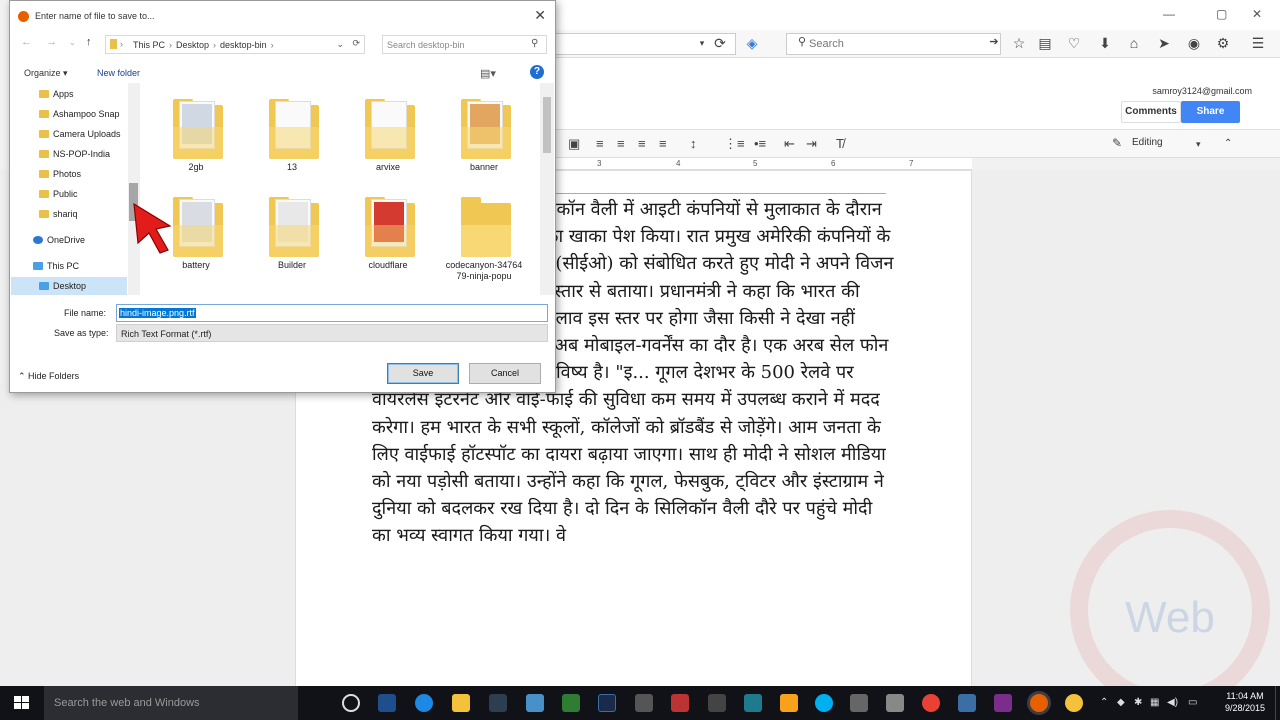  Describe the element at coordinates (663, 143) in the screenshot. I see `align-justify-icon: ≡` at that location.